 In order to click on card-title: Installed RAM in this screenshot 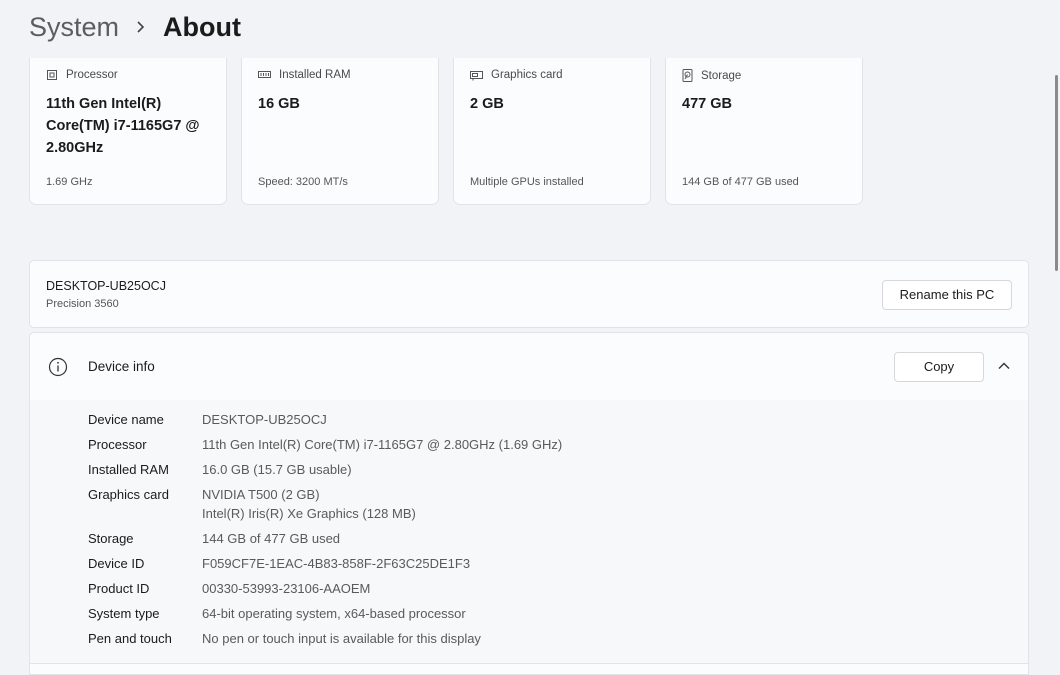, I will do `click(315, 75)`.